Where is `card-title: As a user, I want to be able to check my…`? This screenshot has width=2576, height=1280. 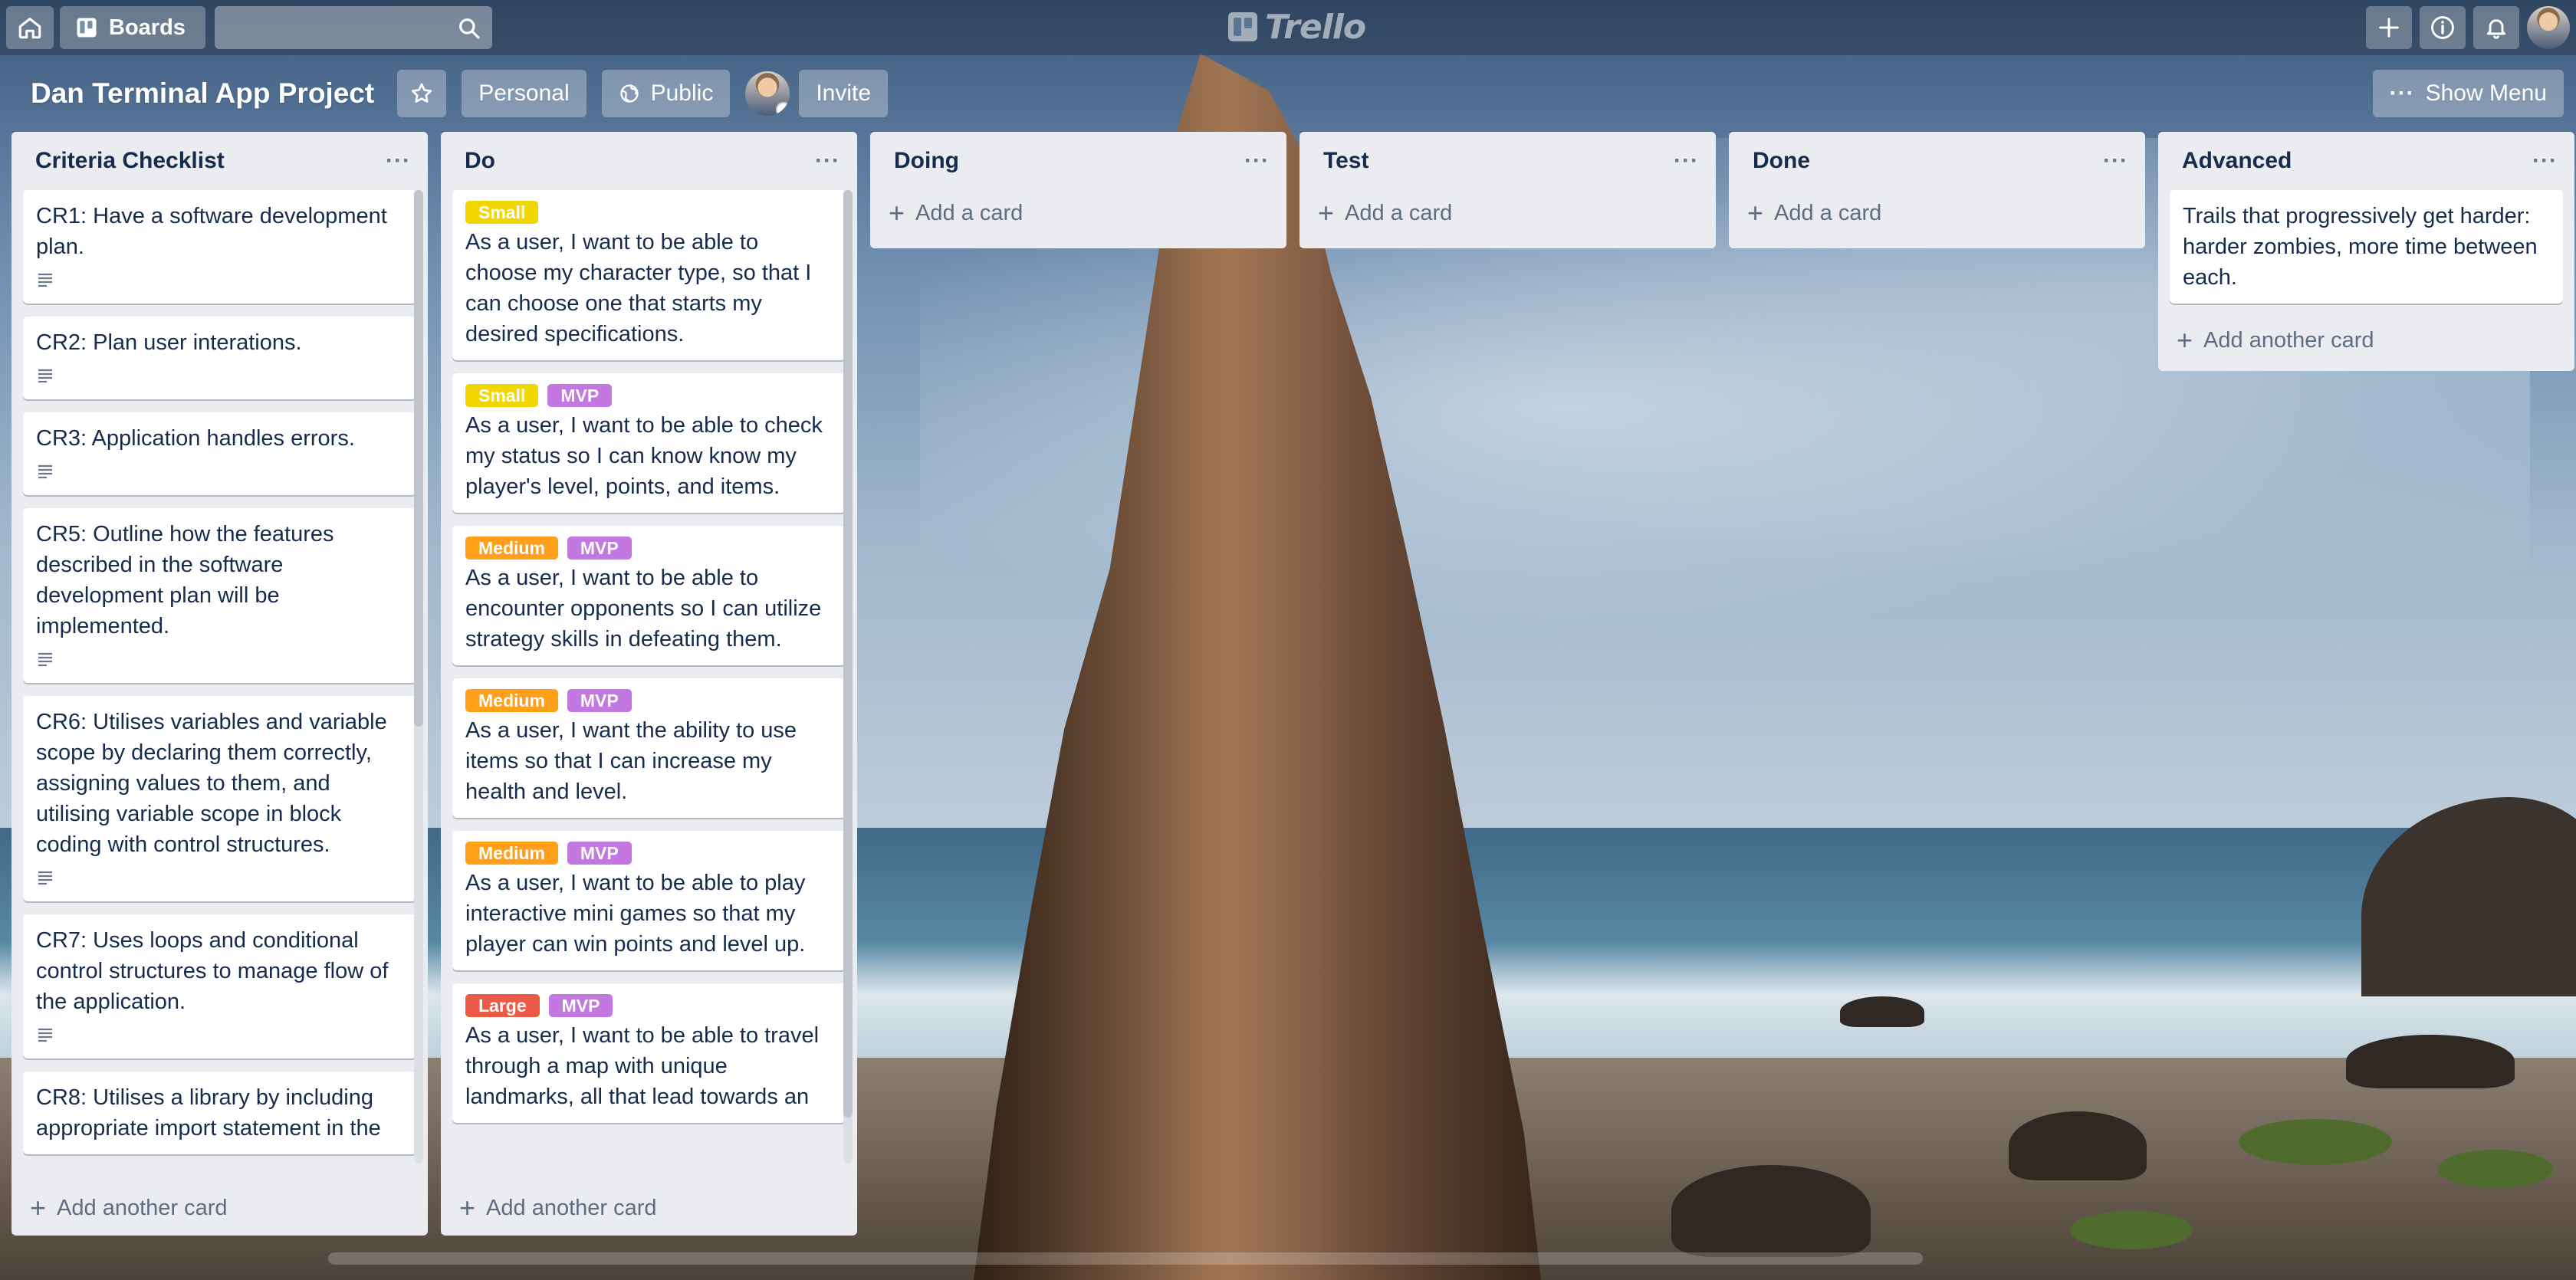 card-title: As a user, I want to be able to check my… is located at coordinates (644, 456).